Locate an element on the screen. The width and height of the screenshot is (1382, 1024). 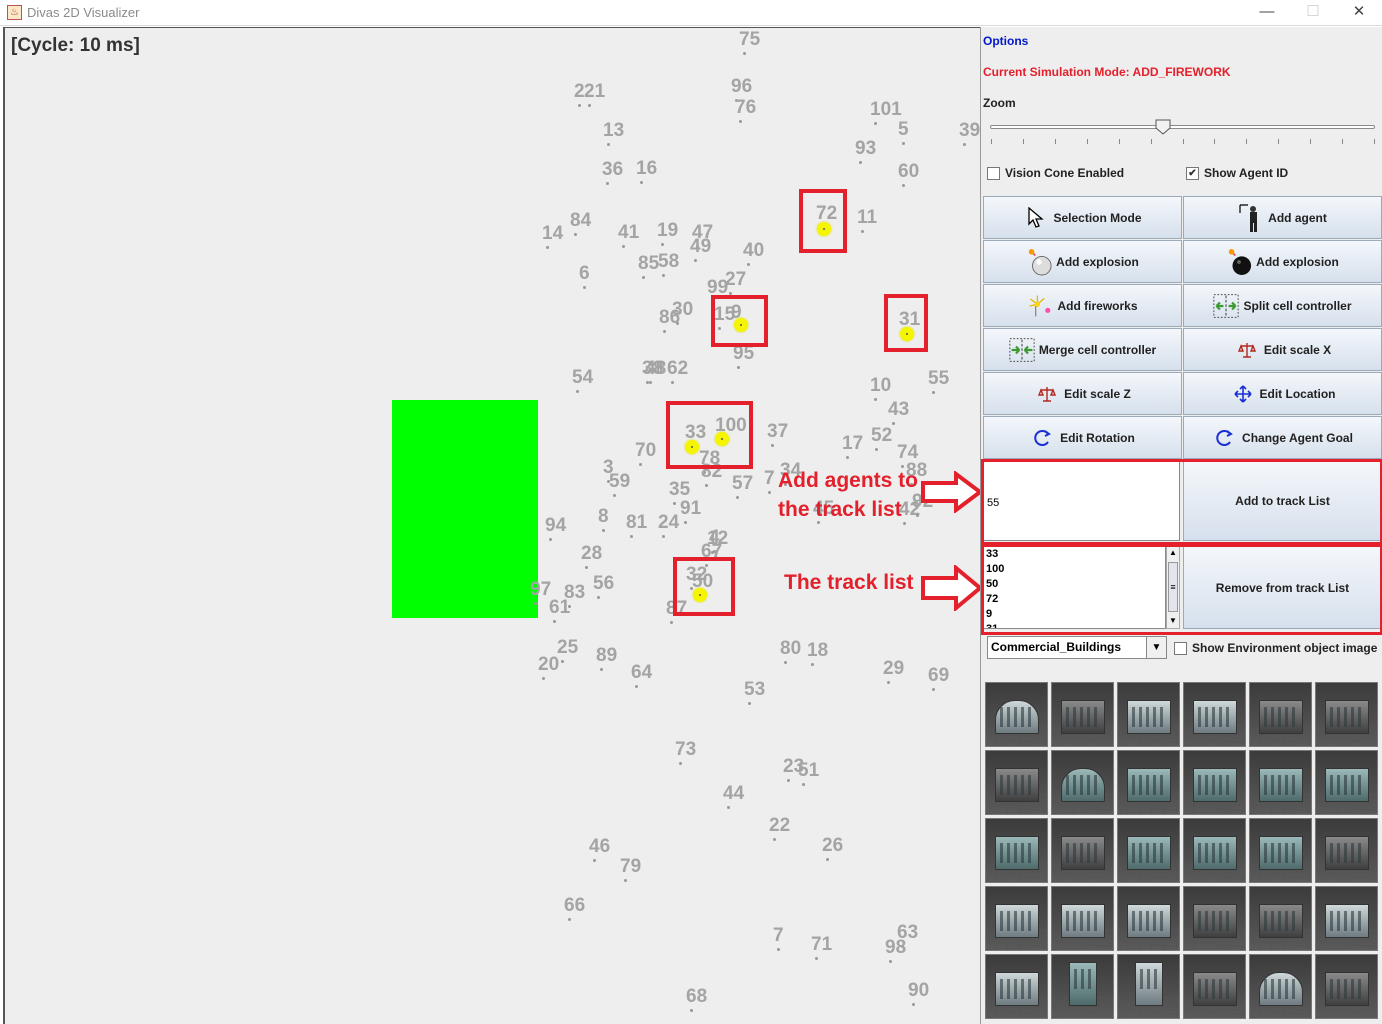
agent-62-marker is located at coordinates (672, 382).